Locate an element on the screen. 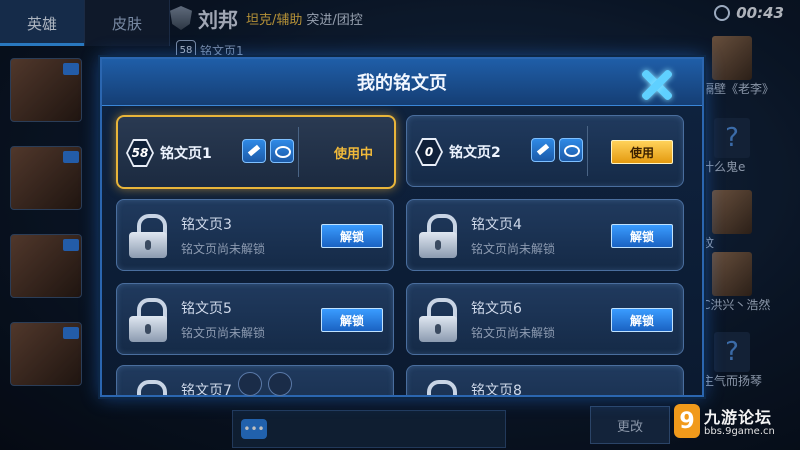  rune-page-name: 铭文页2 is located at coordinates (475, 153).